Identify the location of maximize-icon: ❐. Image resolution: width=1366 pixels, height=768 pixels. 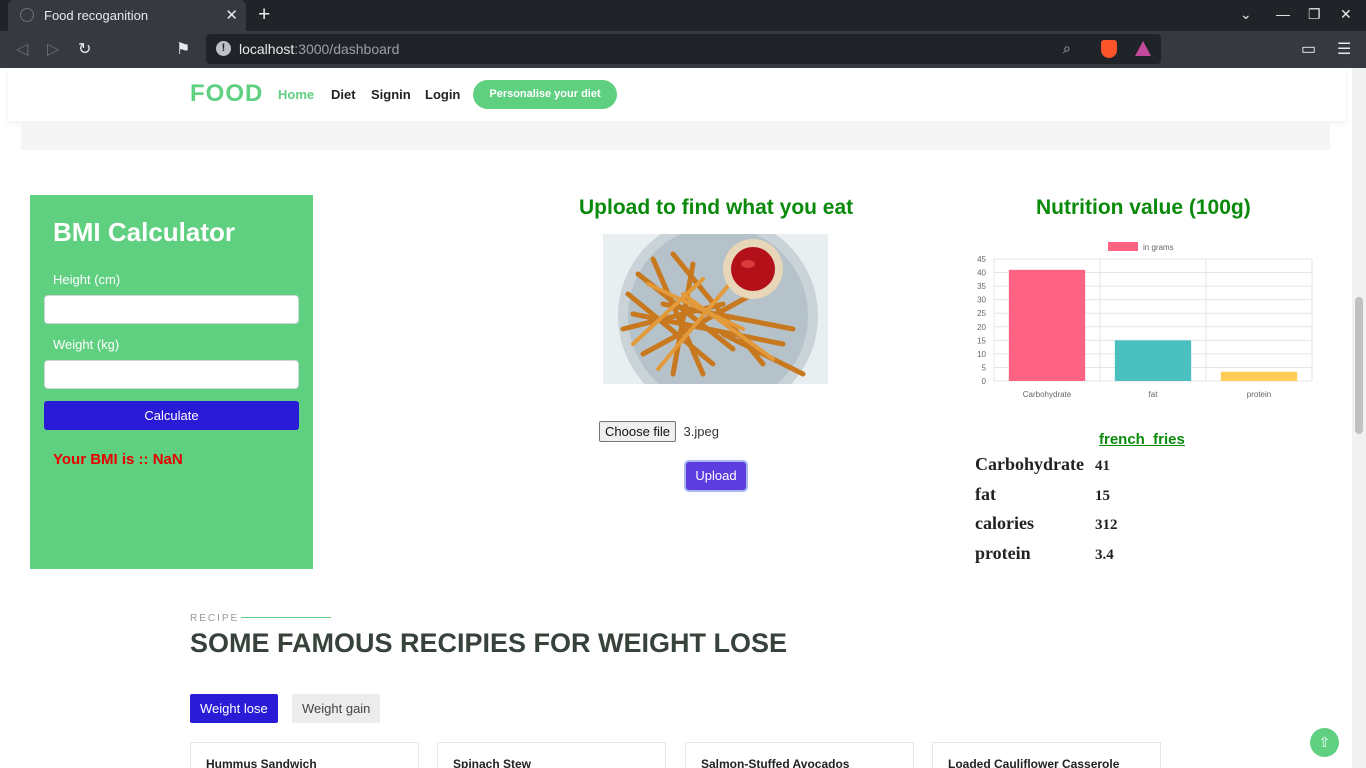
(1314, 14).